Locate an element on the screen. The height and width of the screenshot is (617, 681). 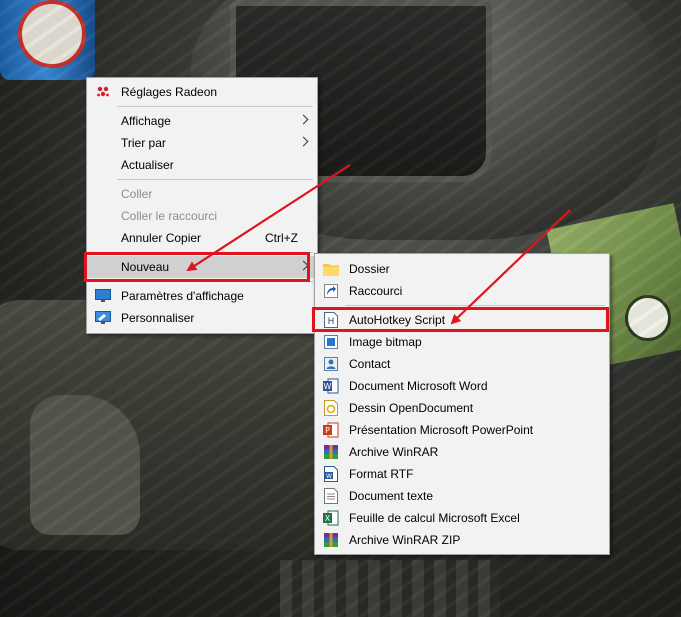
menu-item-affichage-label: Affichage is located at coordinates (146, 121).